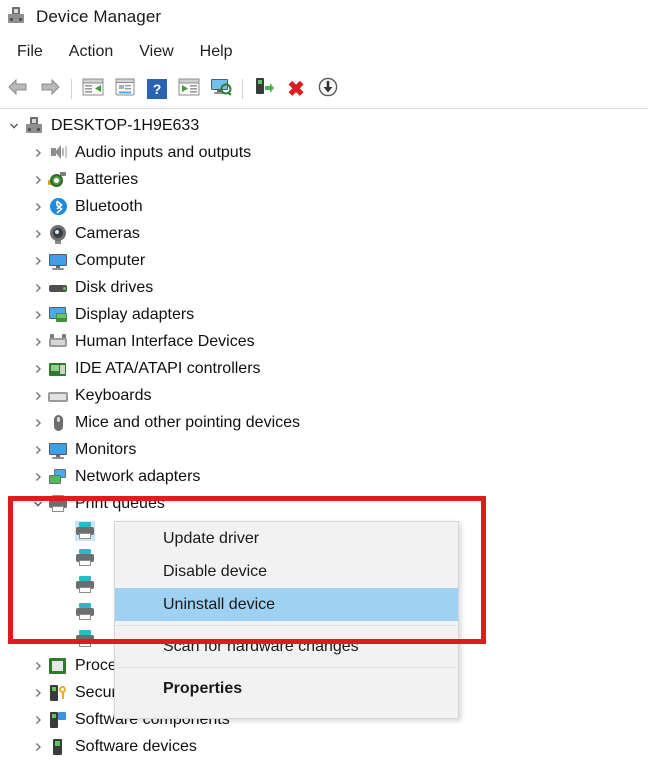 The height and width of the screenshot is (772, 648). Describe the element at coordinates (58, 720) in the screenshot. I see `software-component-icon` at that location.